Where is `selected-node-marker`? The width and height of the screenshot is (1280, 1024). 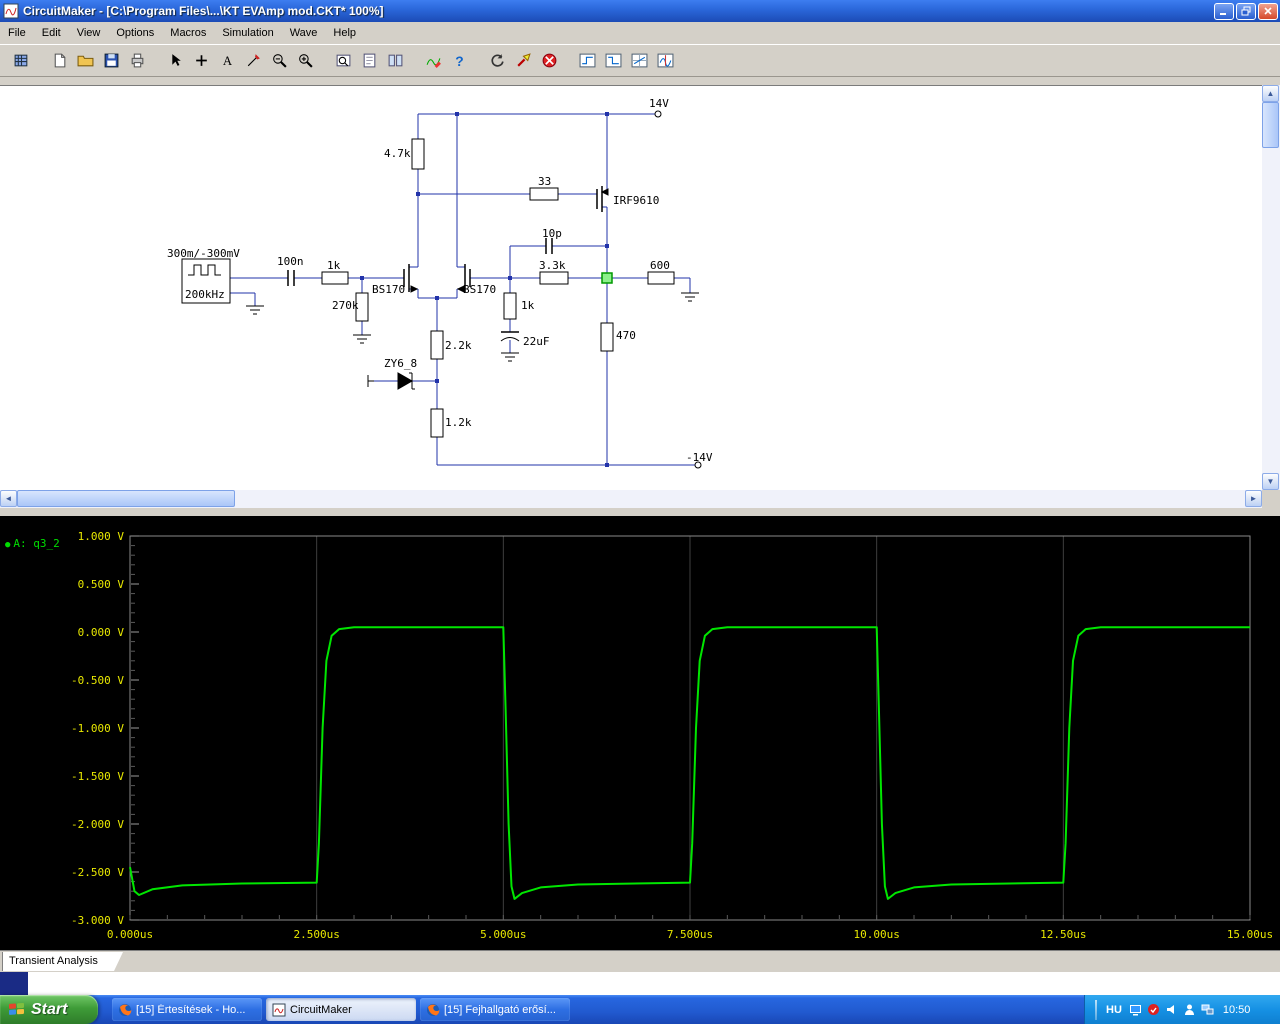
selected-node-marker is located at coordinates (607, 278).